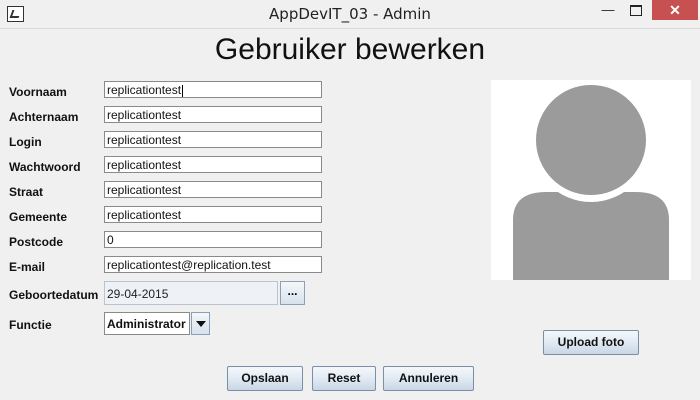  What do you see at coordinates (213, 239) in the screenshot?
I see `postcode-field: 0` at bounding box center [213, 239].